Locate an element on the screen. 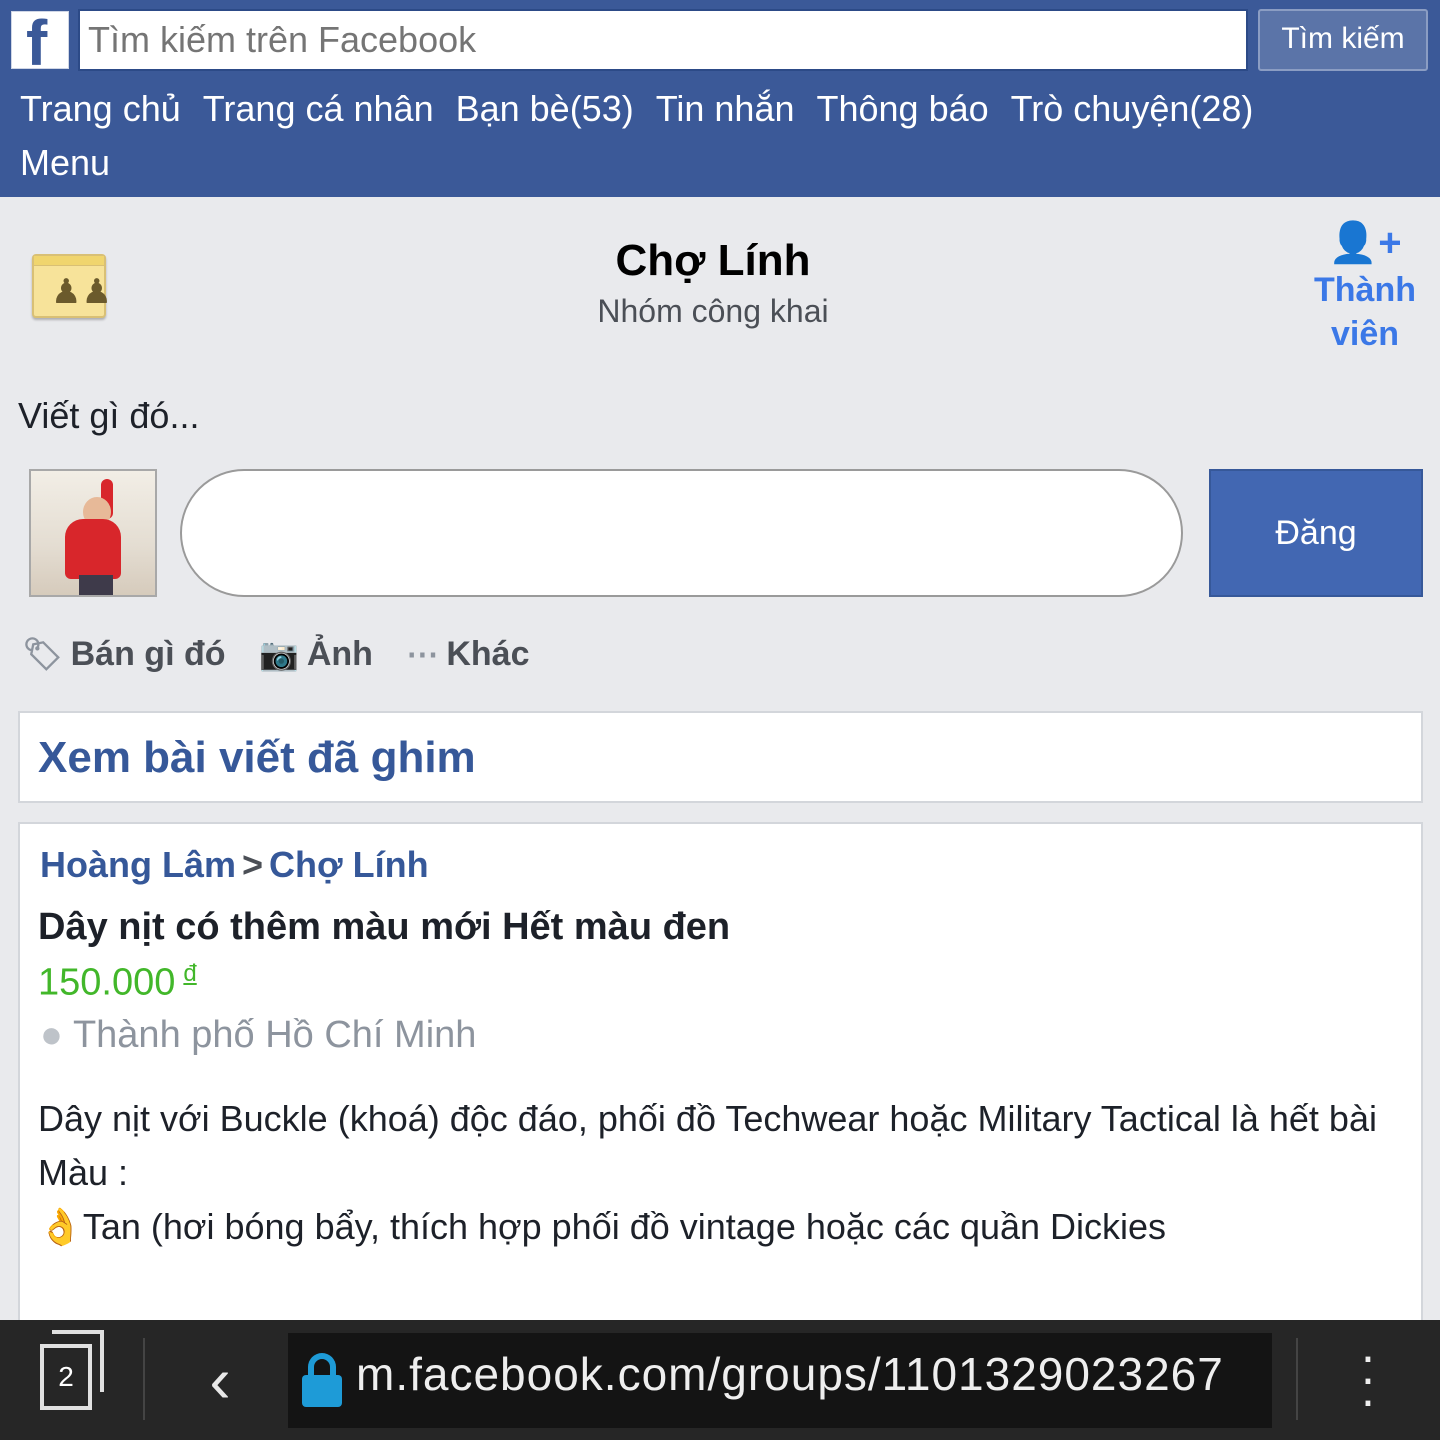  group-title: Chợ Lính is located at coordinates (713, 260).